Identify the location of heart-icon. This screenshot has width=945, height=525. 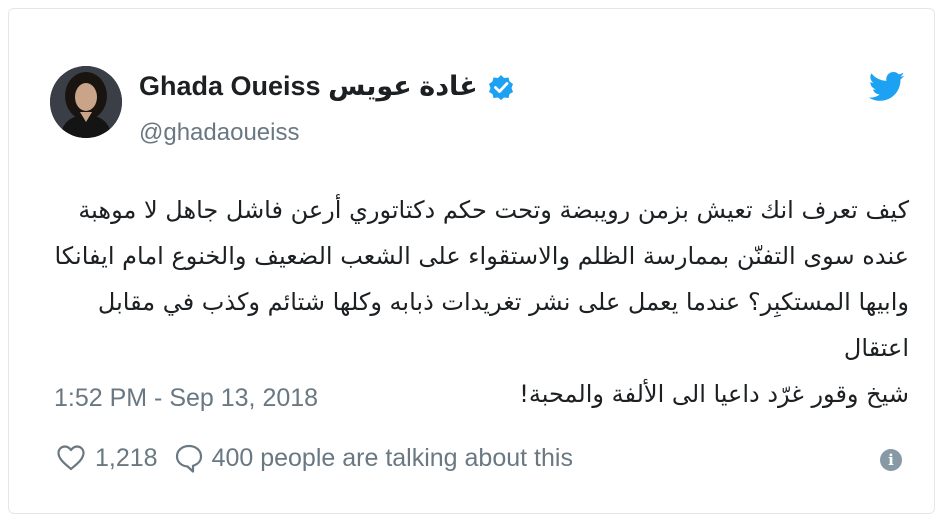
(71, 458).